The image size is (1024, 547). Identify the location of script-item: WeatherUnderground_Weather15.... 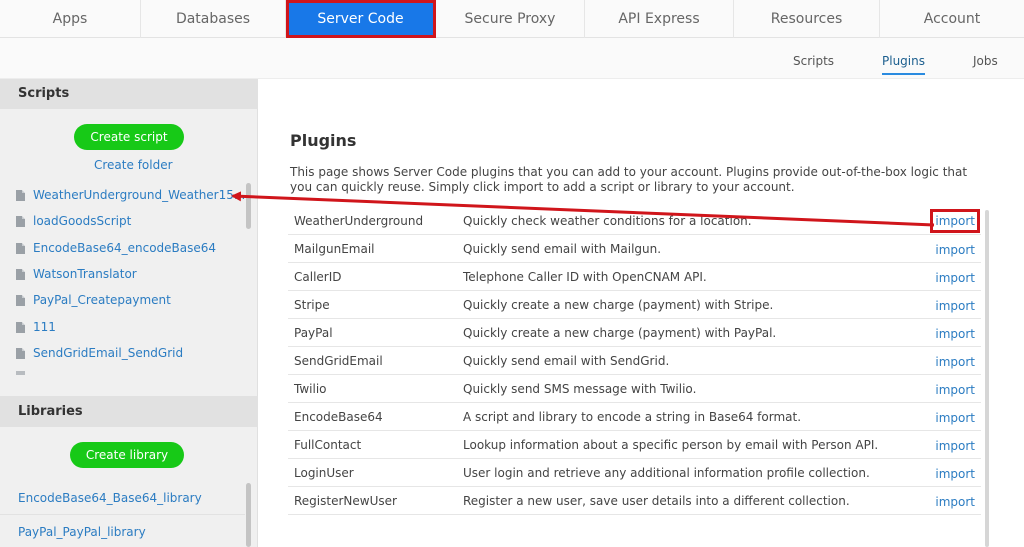
(122, 195).